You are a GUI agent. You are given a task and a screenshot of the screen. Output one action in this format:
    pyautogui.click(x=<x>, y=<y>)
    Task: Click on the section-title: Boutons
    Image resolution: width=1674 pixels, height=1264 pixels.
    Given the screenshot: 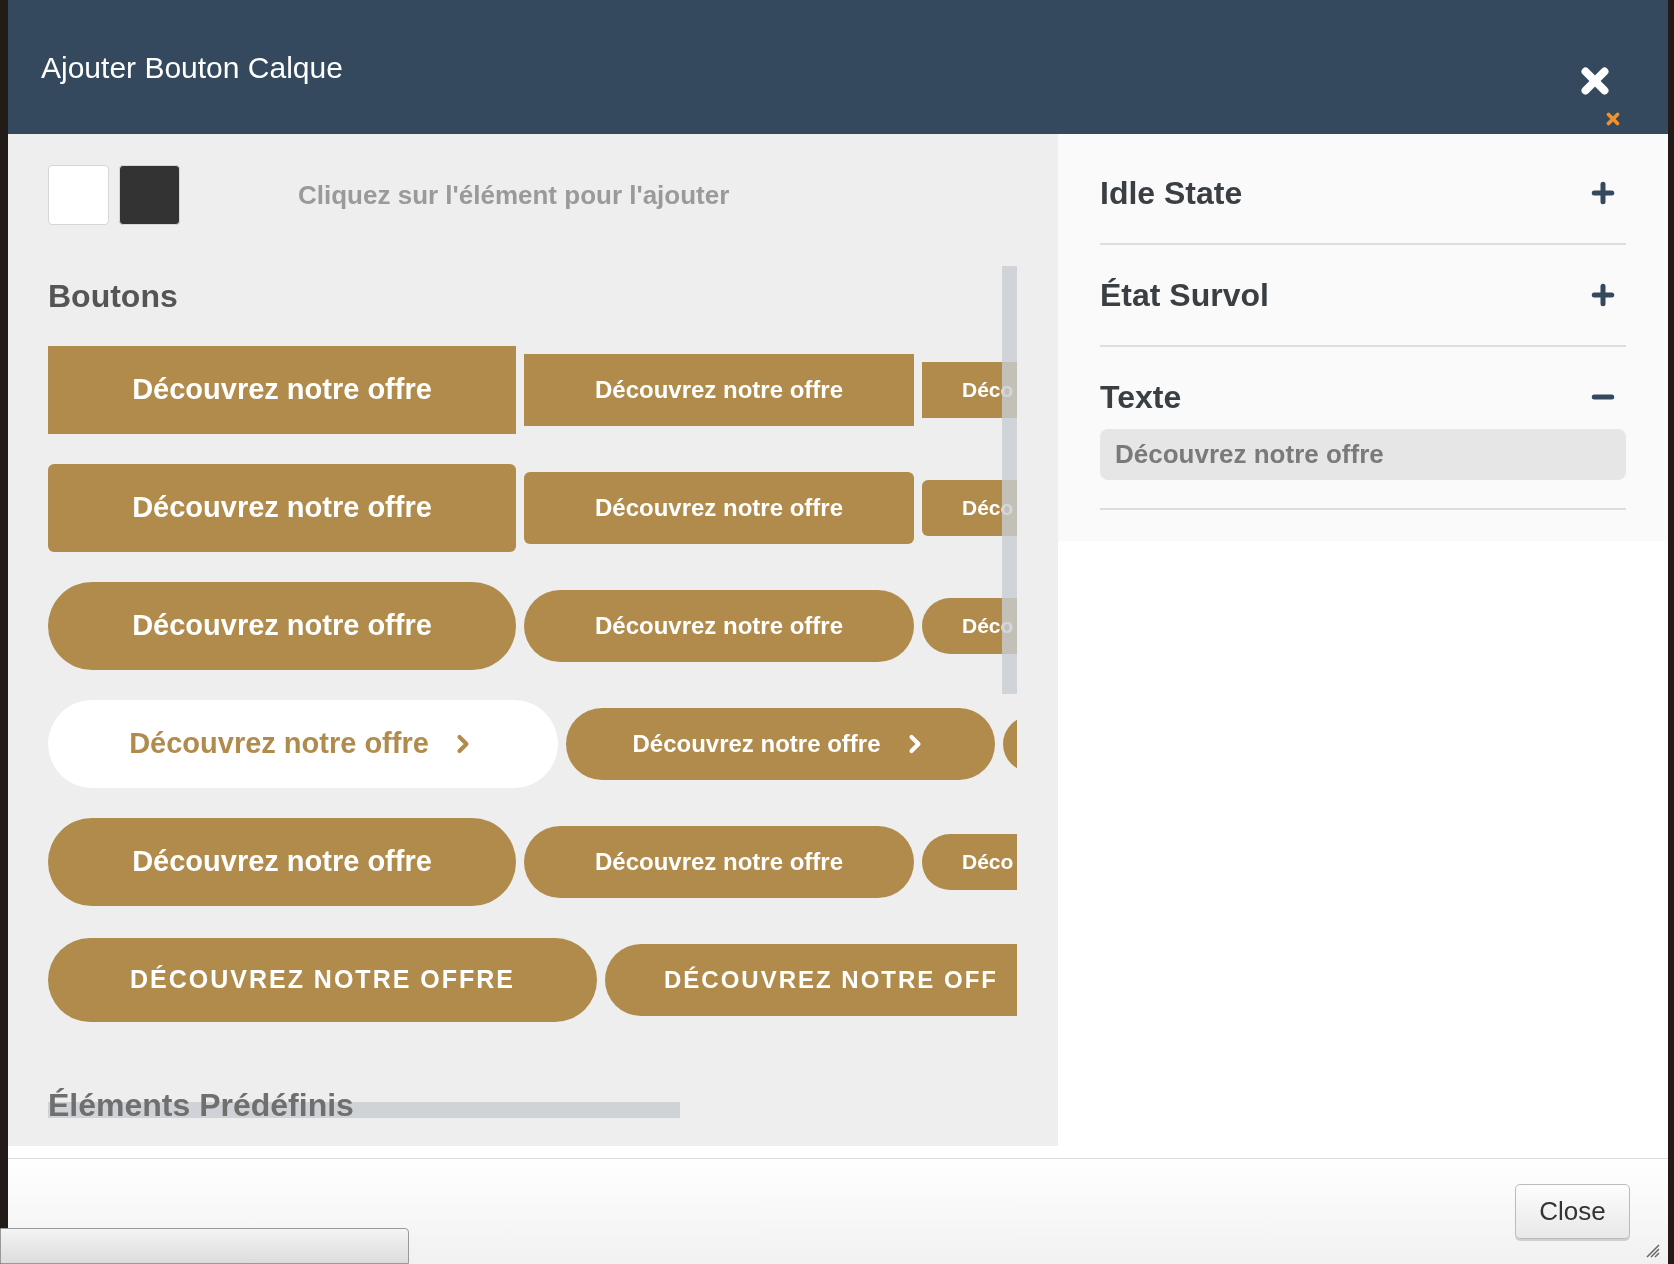 What is the action you would take?
    pyautogui.click(x=113, y=296)
    